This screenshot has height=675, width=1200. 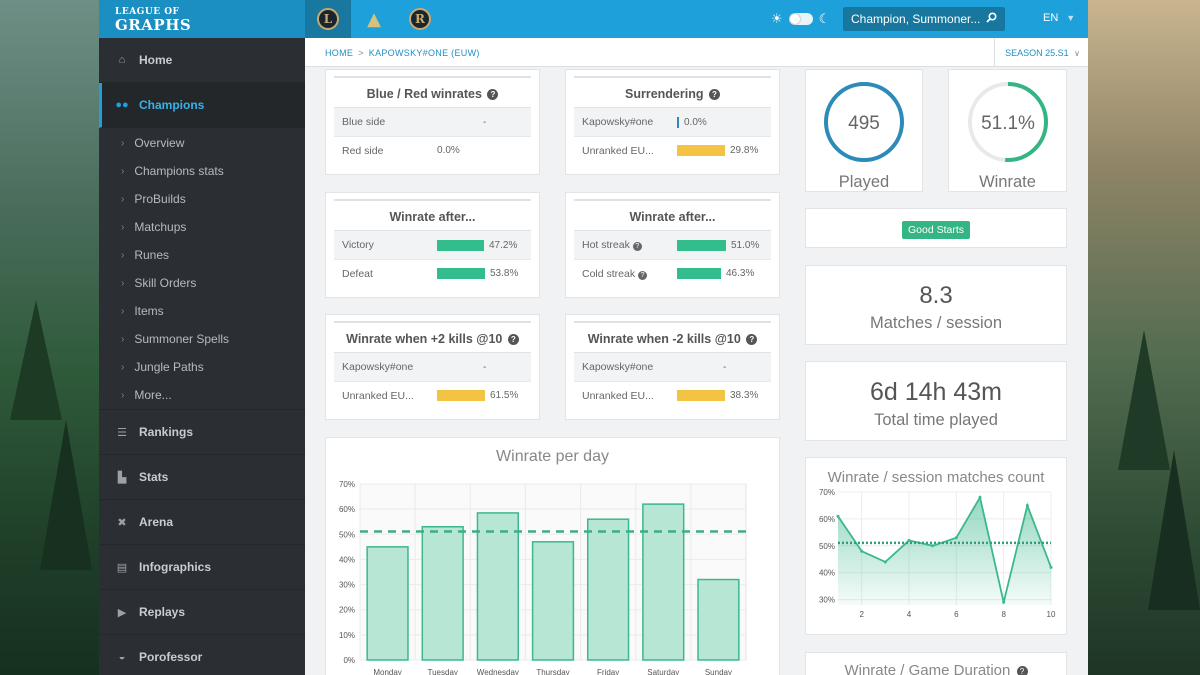 I want to click on sidebar-item-rankings: ☰ Rankings, so click(x=202, y=432).